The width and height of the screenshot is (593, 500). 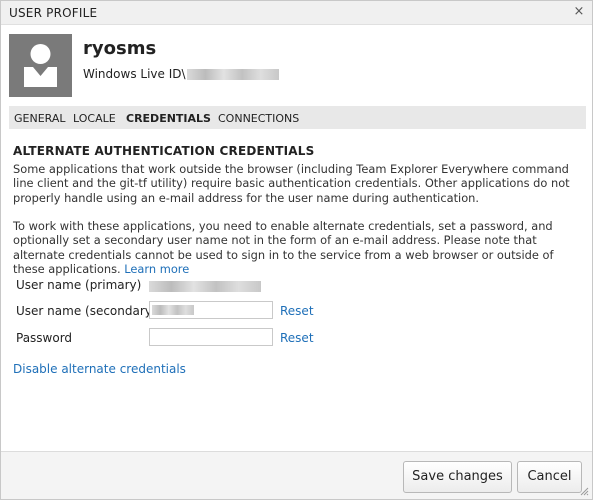 What do you see at coordinates (258, 118) in the screenshot?
I see `tab-connections: CONNECTIONS` at bounding box center [258, 118].